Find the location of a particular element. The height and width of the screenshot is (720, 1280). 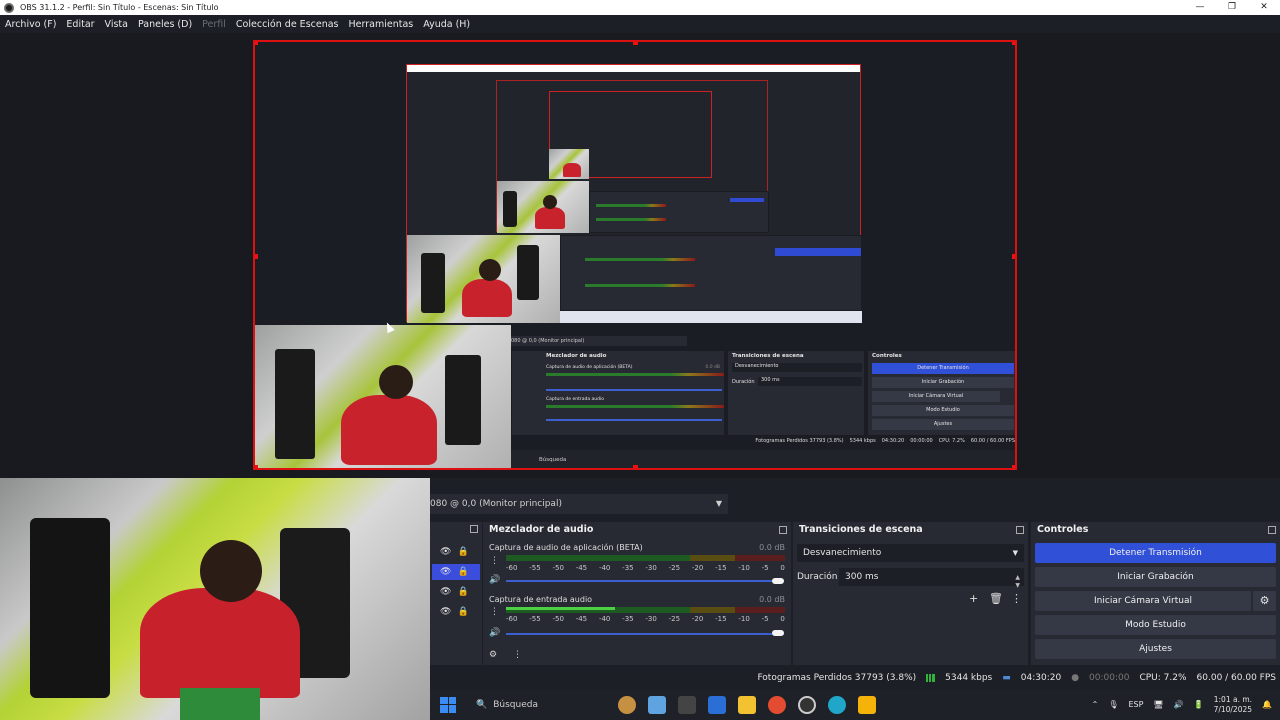

dropped-frames: Fotogramas Perdidos 37793 (3.8%) is located at coordinates (837, 678).